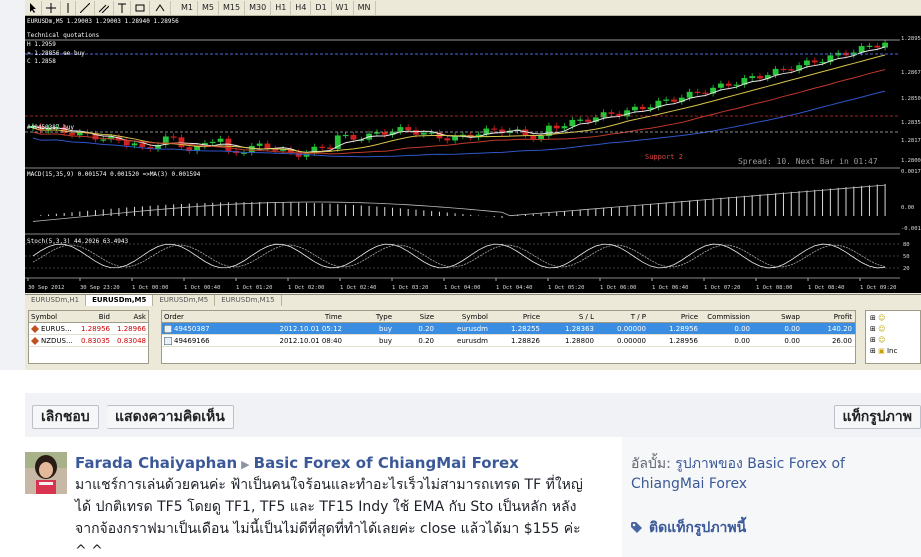 This screenshot has width=921, height=557. What do you see at coordinates (911, 172) in the screenshot?
I see `macd-tick-label: 0.0017` at bounding box center [911, 172].